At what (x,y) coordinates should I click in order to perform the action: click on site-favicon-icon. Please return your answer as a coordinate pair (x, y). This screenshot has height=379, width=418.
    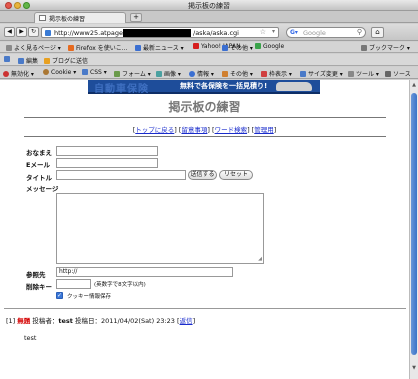
    Looking at the image, I should click on (48, 33).